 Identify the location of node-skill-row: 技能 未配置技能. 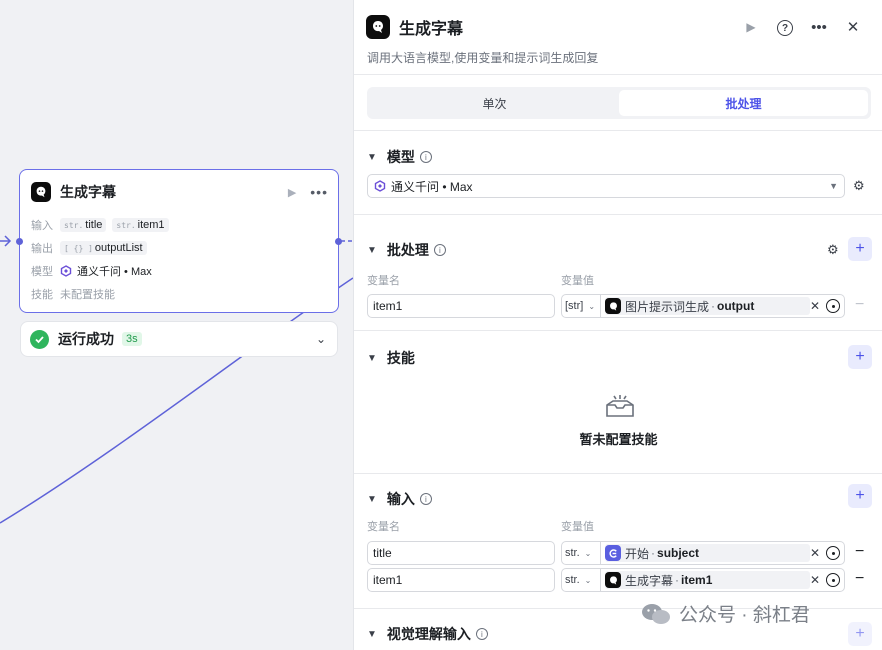
(73, 295).